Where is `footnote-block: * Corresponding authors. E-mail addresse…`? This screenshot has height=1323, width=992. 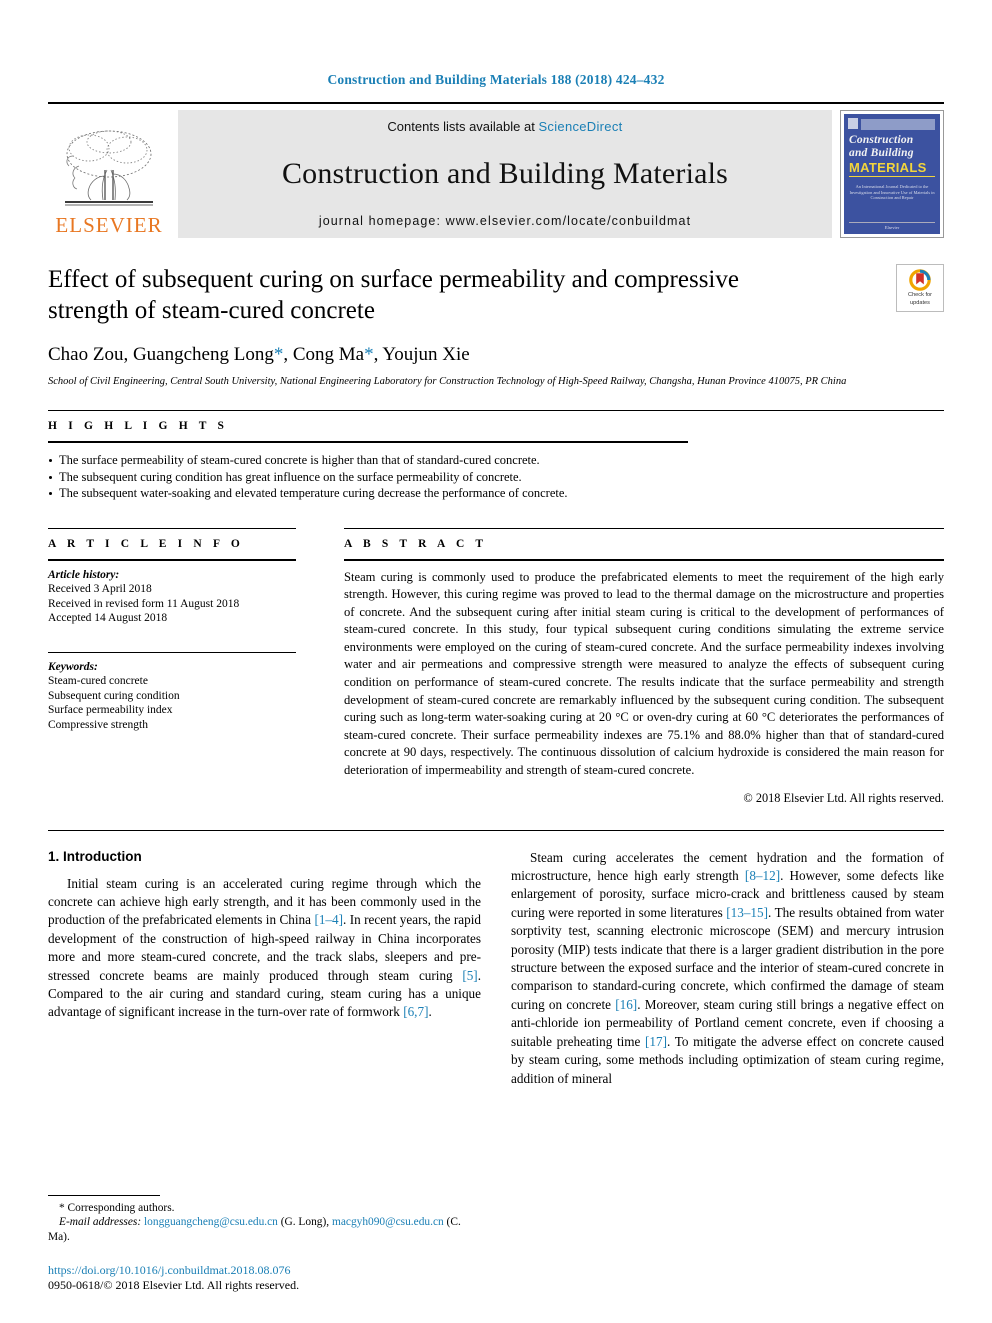
footnote-block: * Corresponding authors. E-mail addresse… is located at coordinates (264, 1244).